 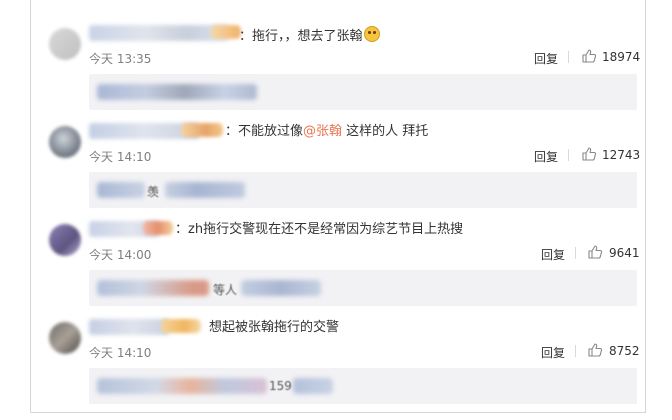 What do you see at coordinates (120, 255) in the screenshot?
I see `comment-time: 今天 14:00` at bounding box center [120, 255].